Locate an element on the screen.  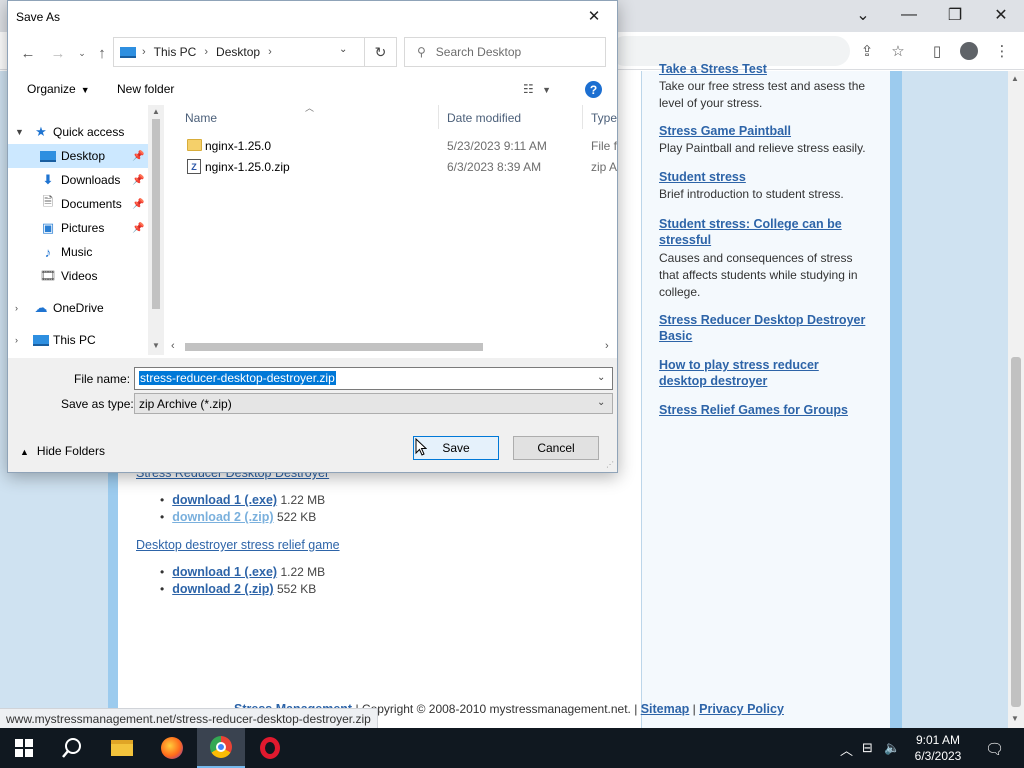
nav-documents: 🗎 Documents 📌 is located at coordinates (78, 204).